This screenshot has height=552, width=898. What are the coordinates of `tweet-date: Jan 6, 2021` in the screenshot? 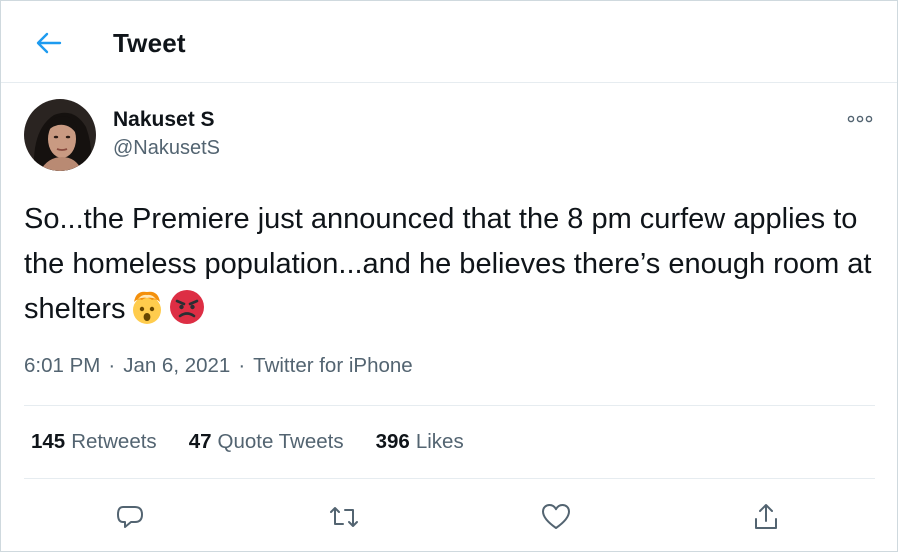 It's located at (176, 366).